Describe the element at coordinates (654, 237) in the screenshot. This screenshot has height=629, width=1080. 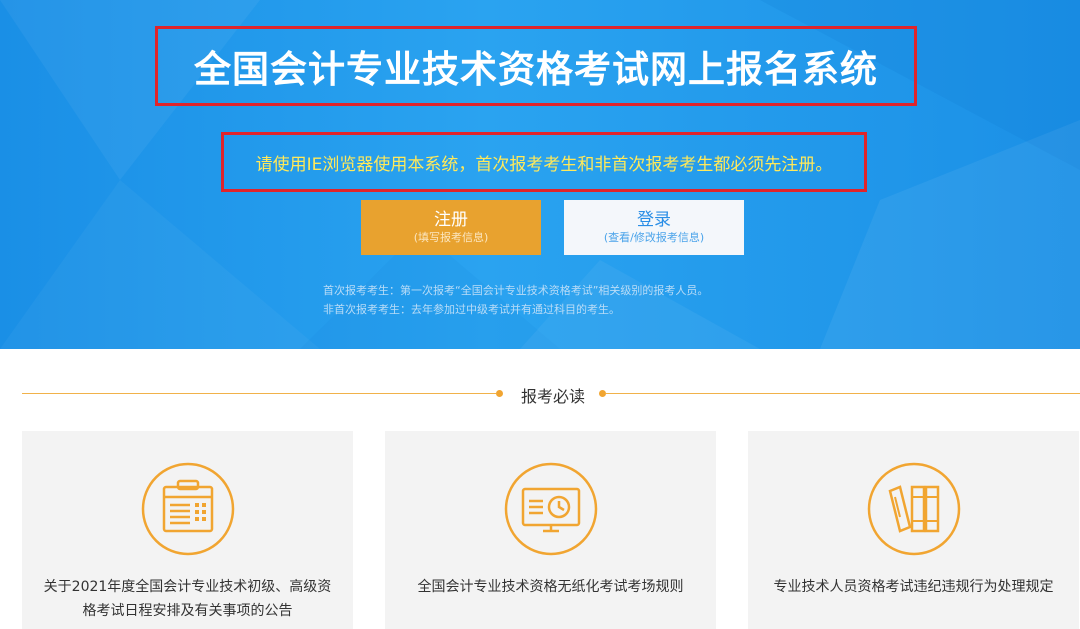
I see `login-sublabel: (查看/修改报考信息)` at that location.